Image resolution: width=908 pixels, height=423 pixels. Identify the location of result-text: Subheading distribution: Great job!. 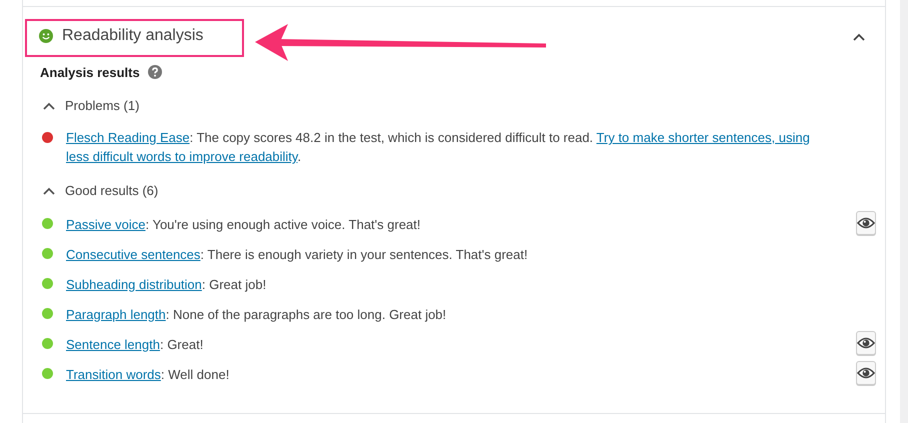
(167, 285).